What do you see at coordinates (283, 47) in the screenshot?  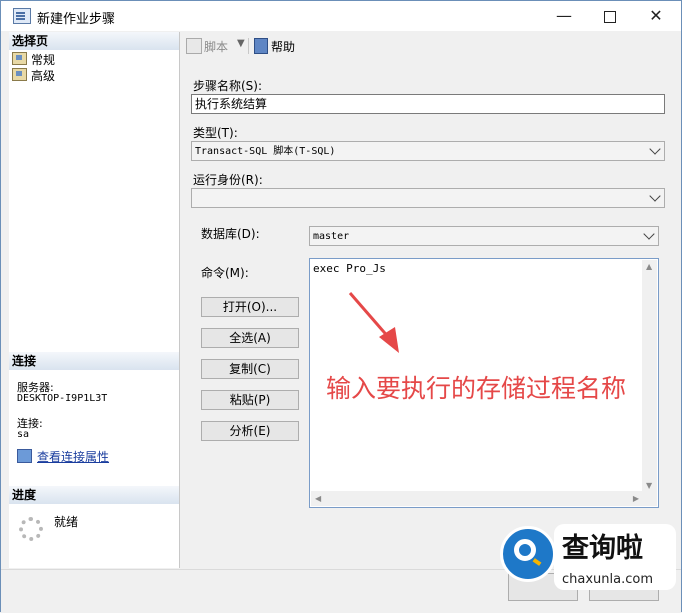 I see `help-label: 帮助` at bounding box center [283, 47].